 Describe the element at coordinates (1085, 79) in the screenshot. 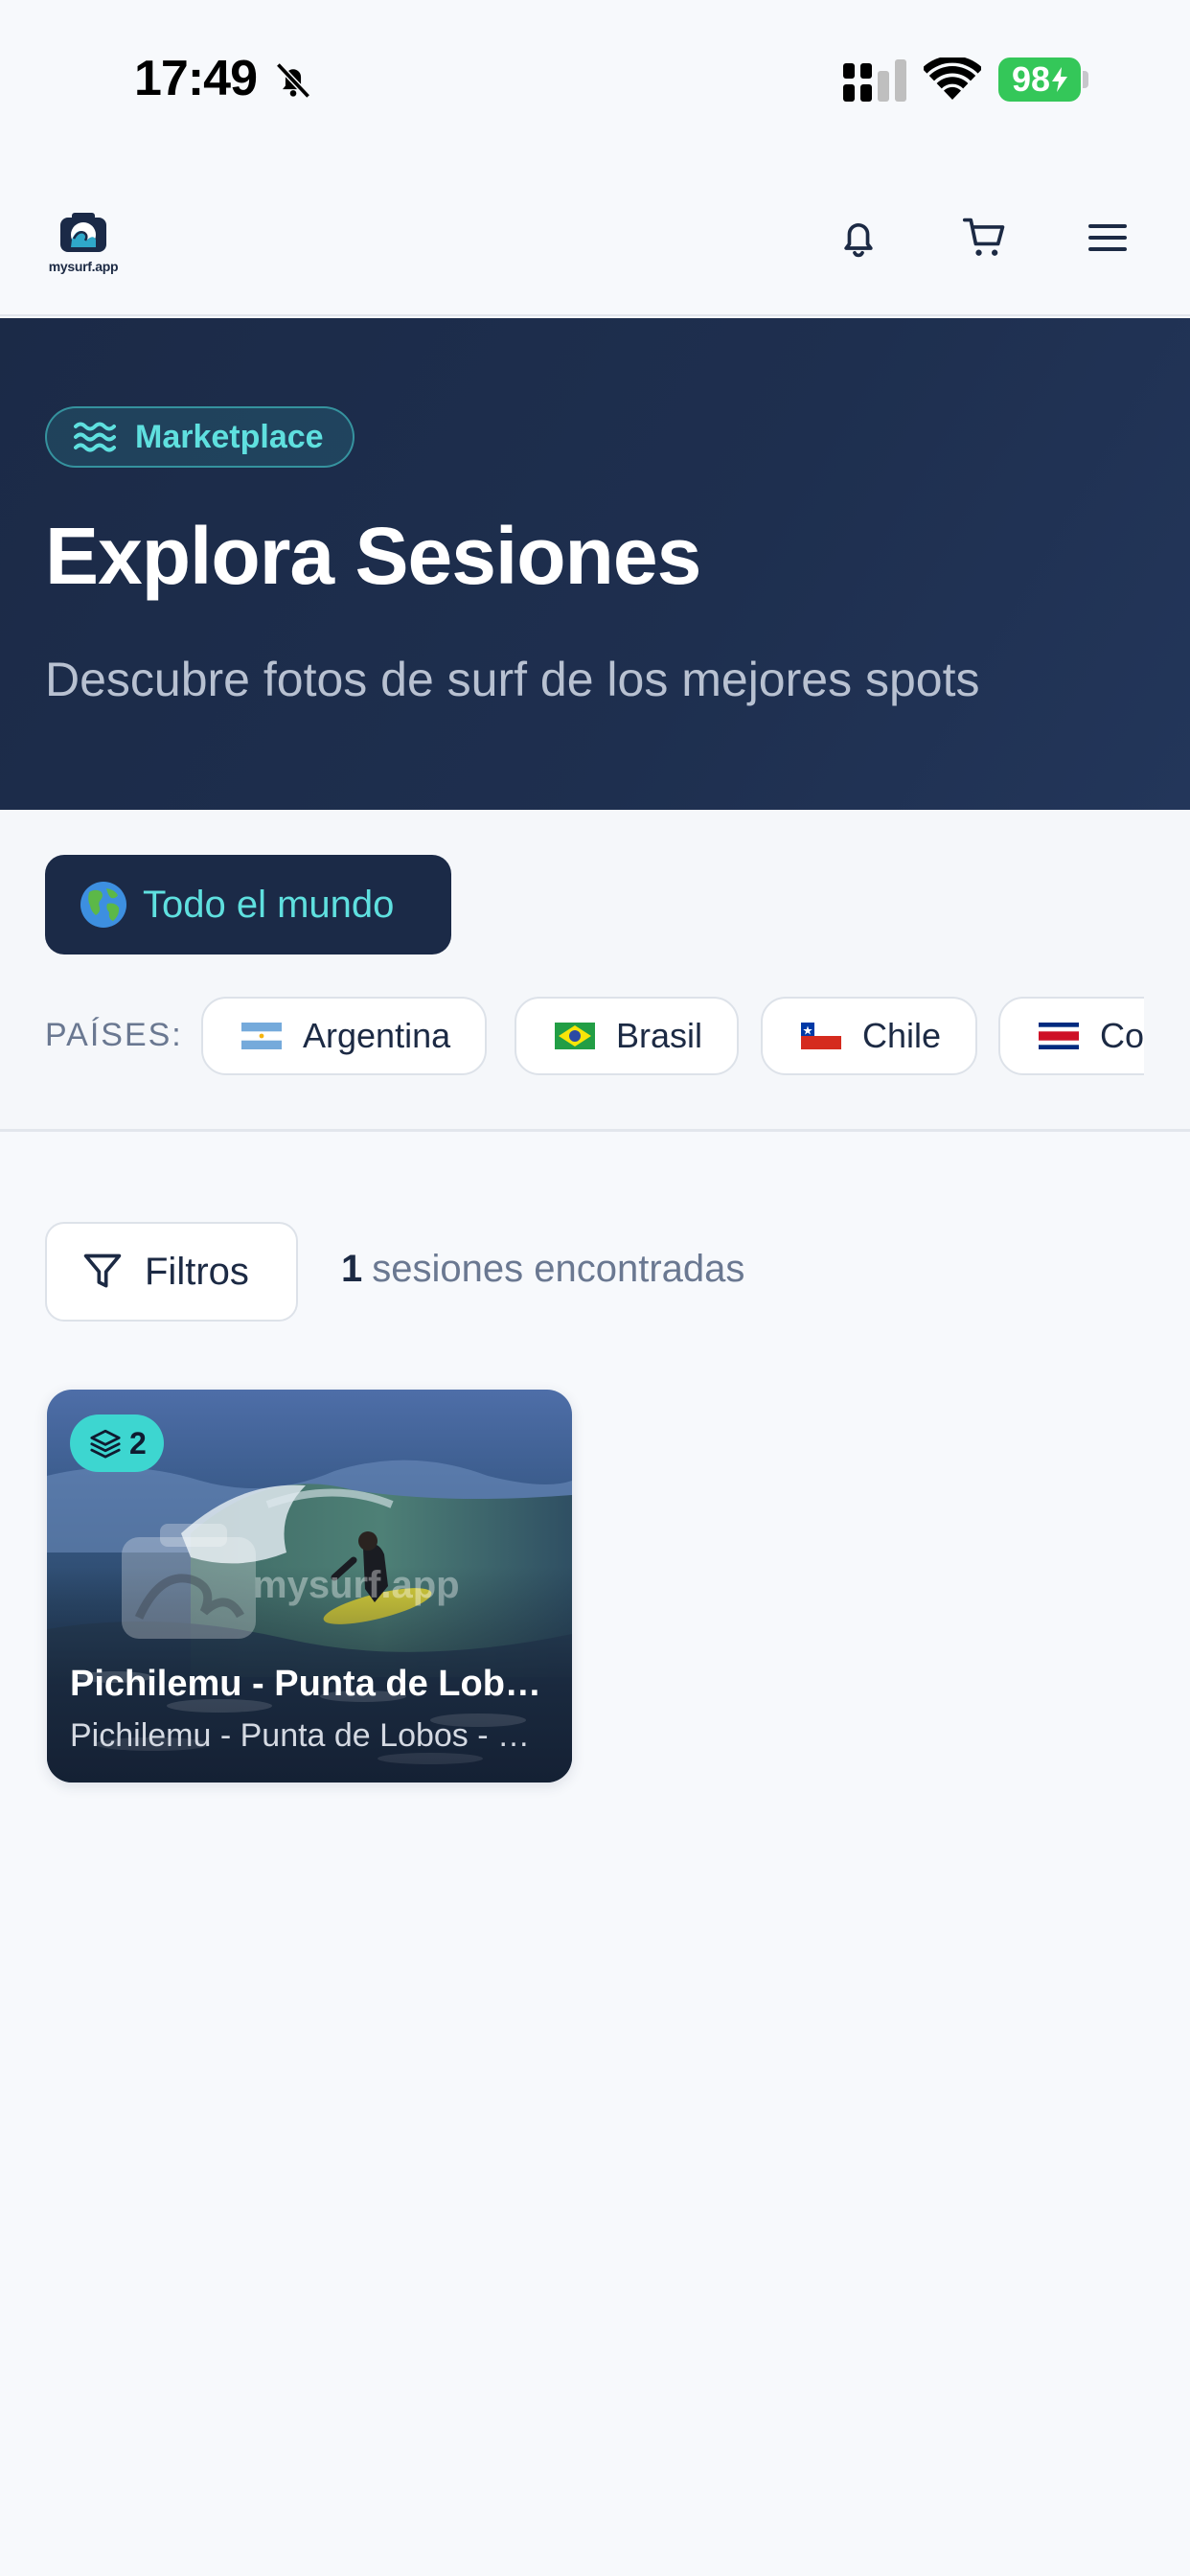

I see `battery-cap` at that location.